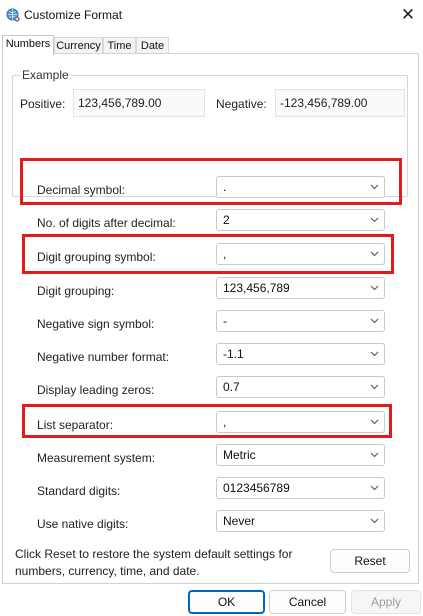  Describe the element at coordinates (45, 75) in the screenshot. I see `example-legend: Example` at that location.